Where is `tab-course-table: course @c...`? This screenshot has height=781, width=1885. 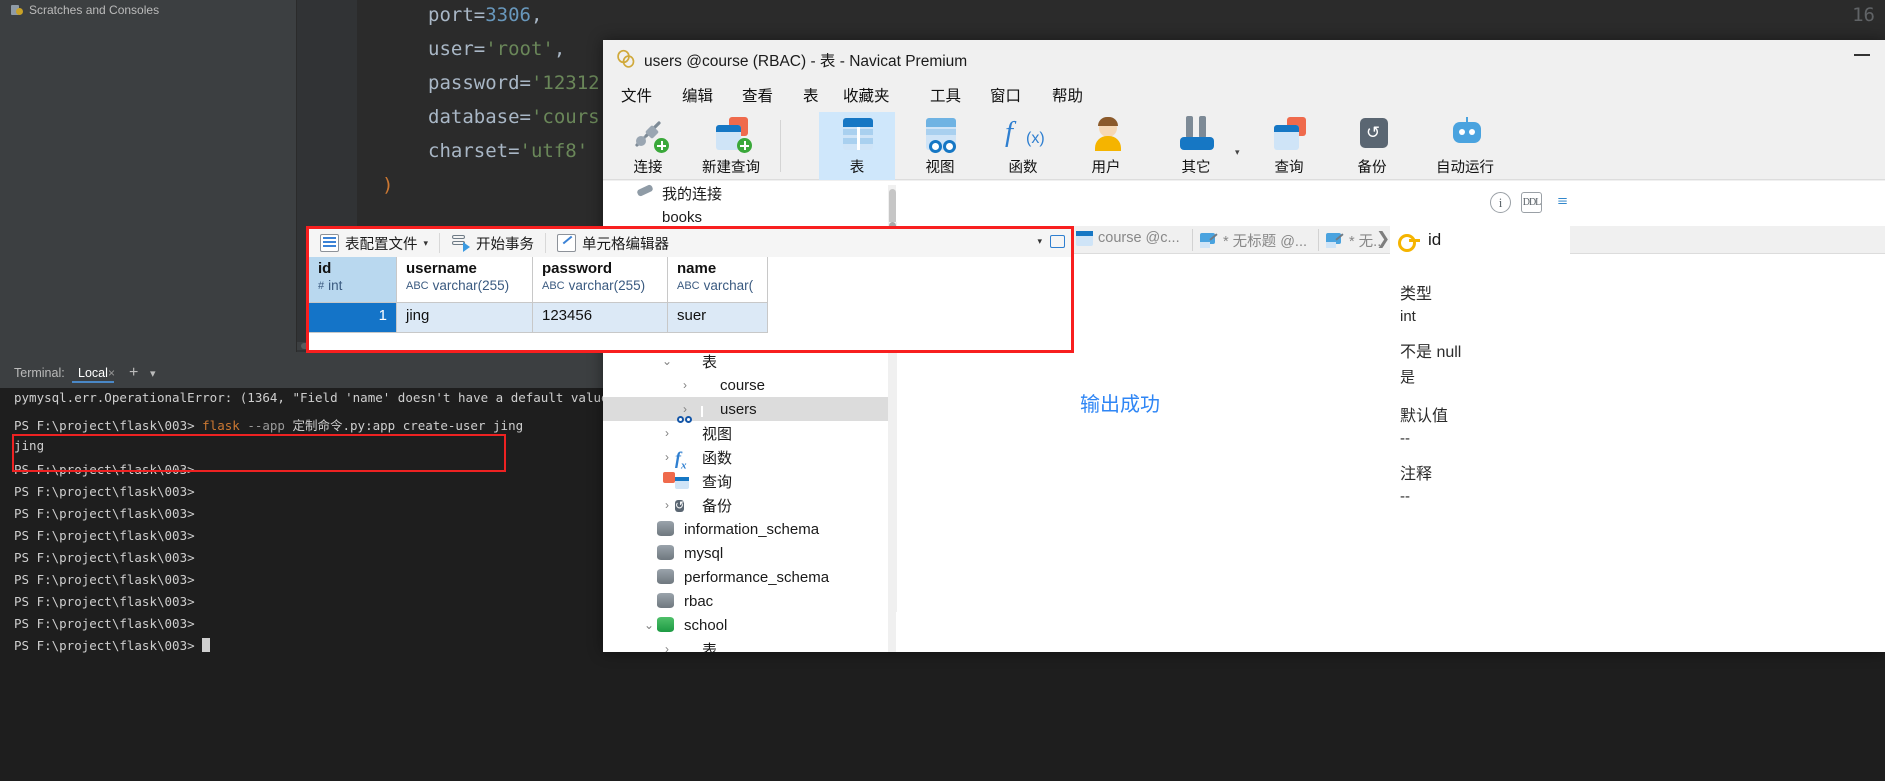
tab-course-table: course @c... is located at coordinates (1128, 238).